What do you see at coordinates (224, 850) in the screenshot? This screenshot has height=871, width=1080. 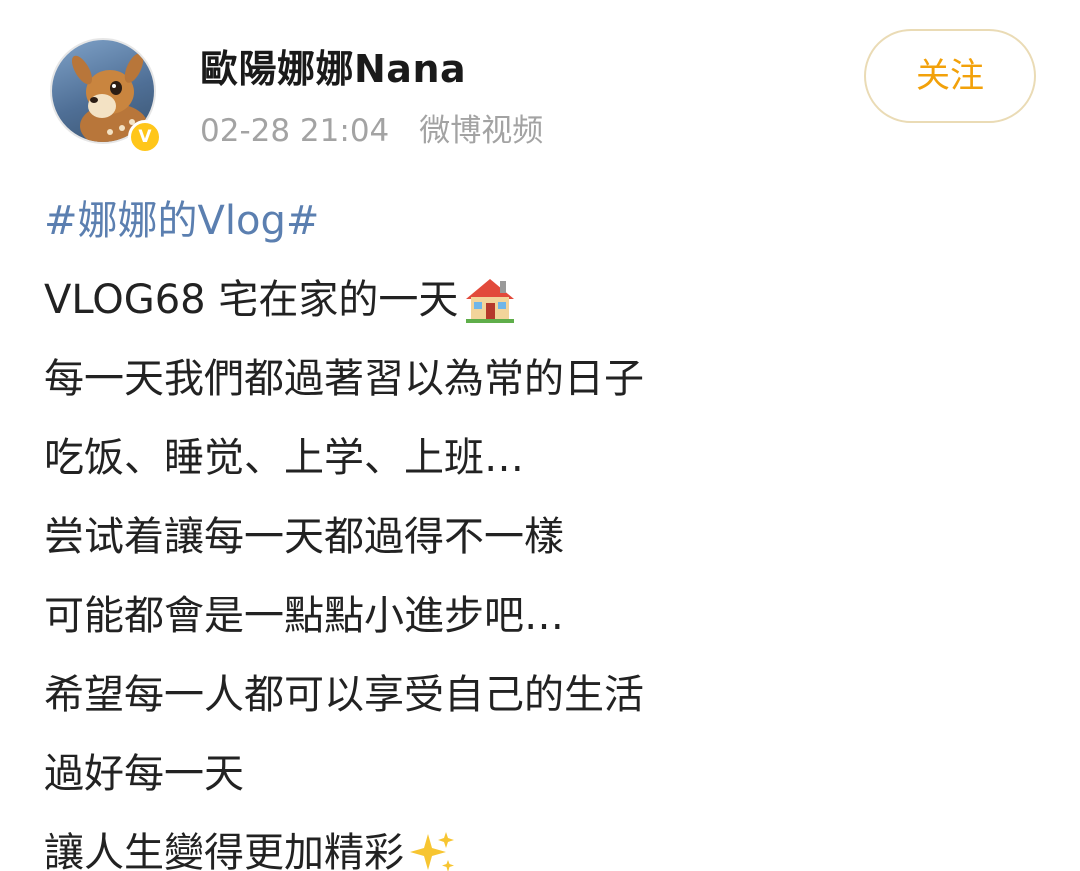 I see `post-line-text: 讓人生變得更加精彩` at bounding box center [224, 850].